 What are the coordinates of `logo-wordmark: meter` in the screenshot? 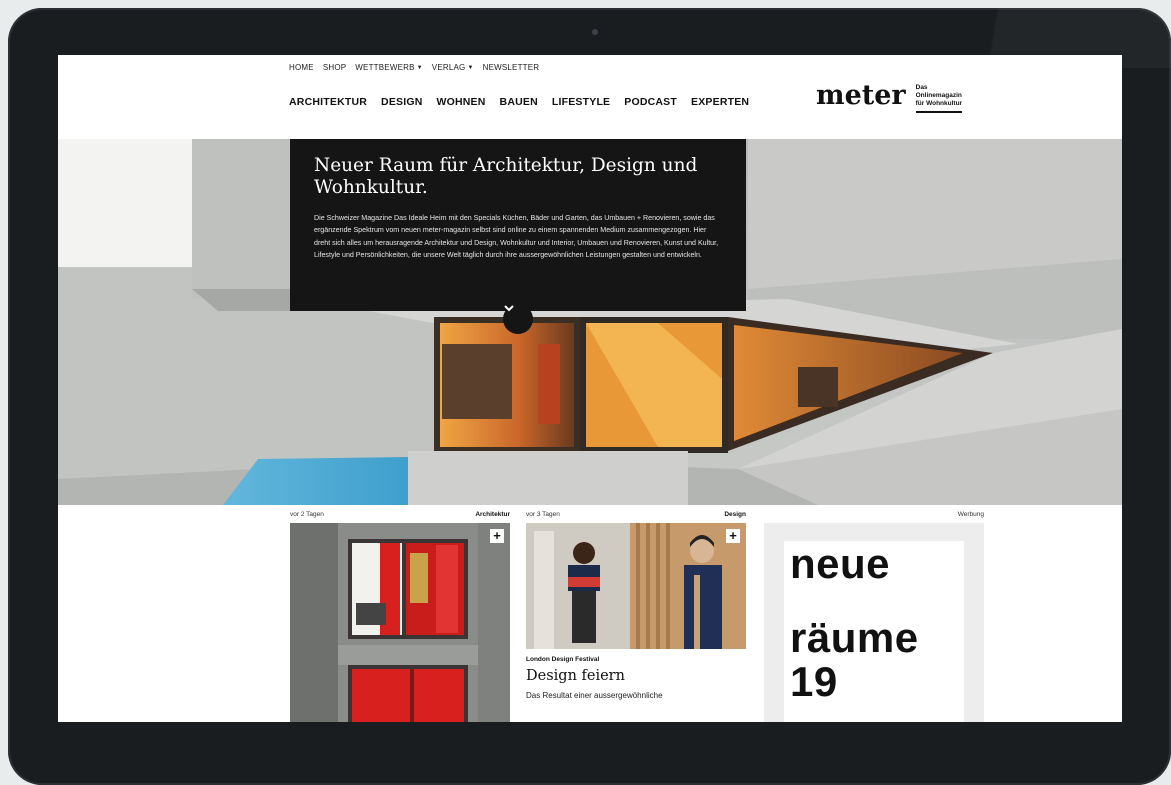 It's located at (861, 95).